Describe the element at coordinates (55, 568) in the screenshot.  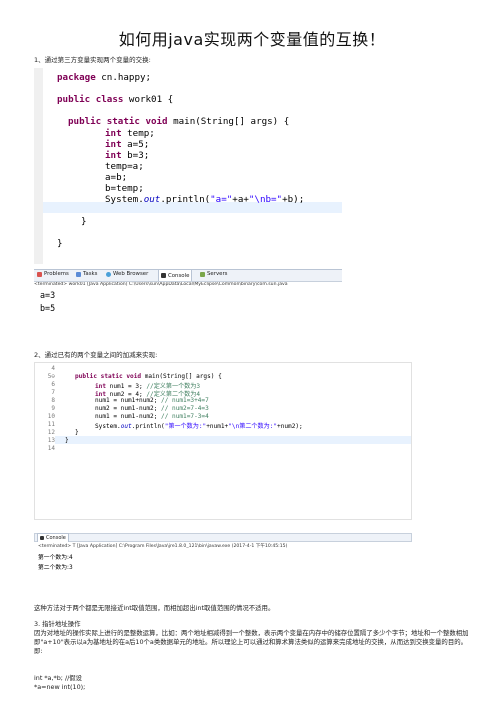
I see `console-output-line: 第二个数为:3` at that location.